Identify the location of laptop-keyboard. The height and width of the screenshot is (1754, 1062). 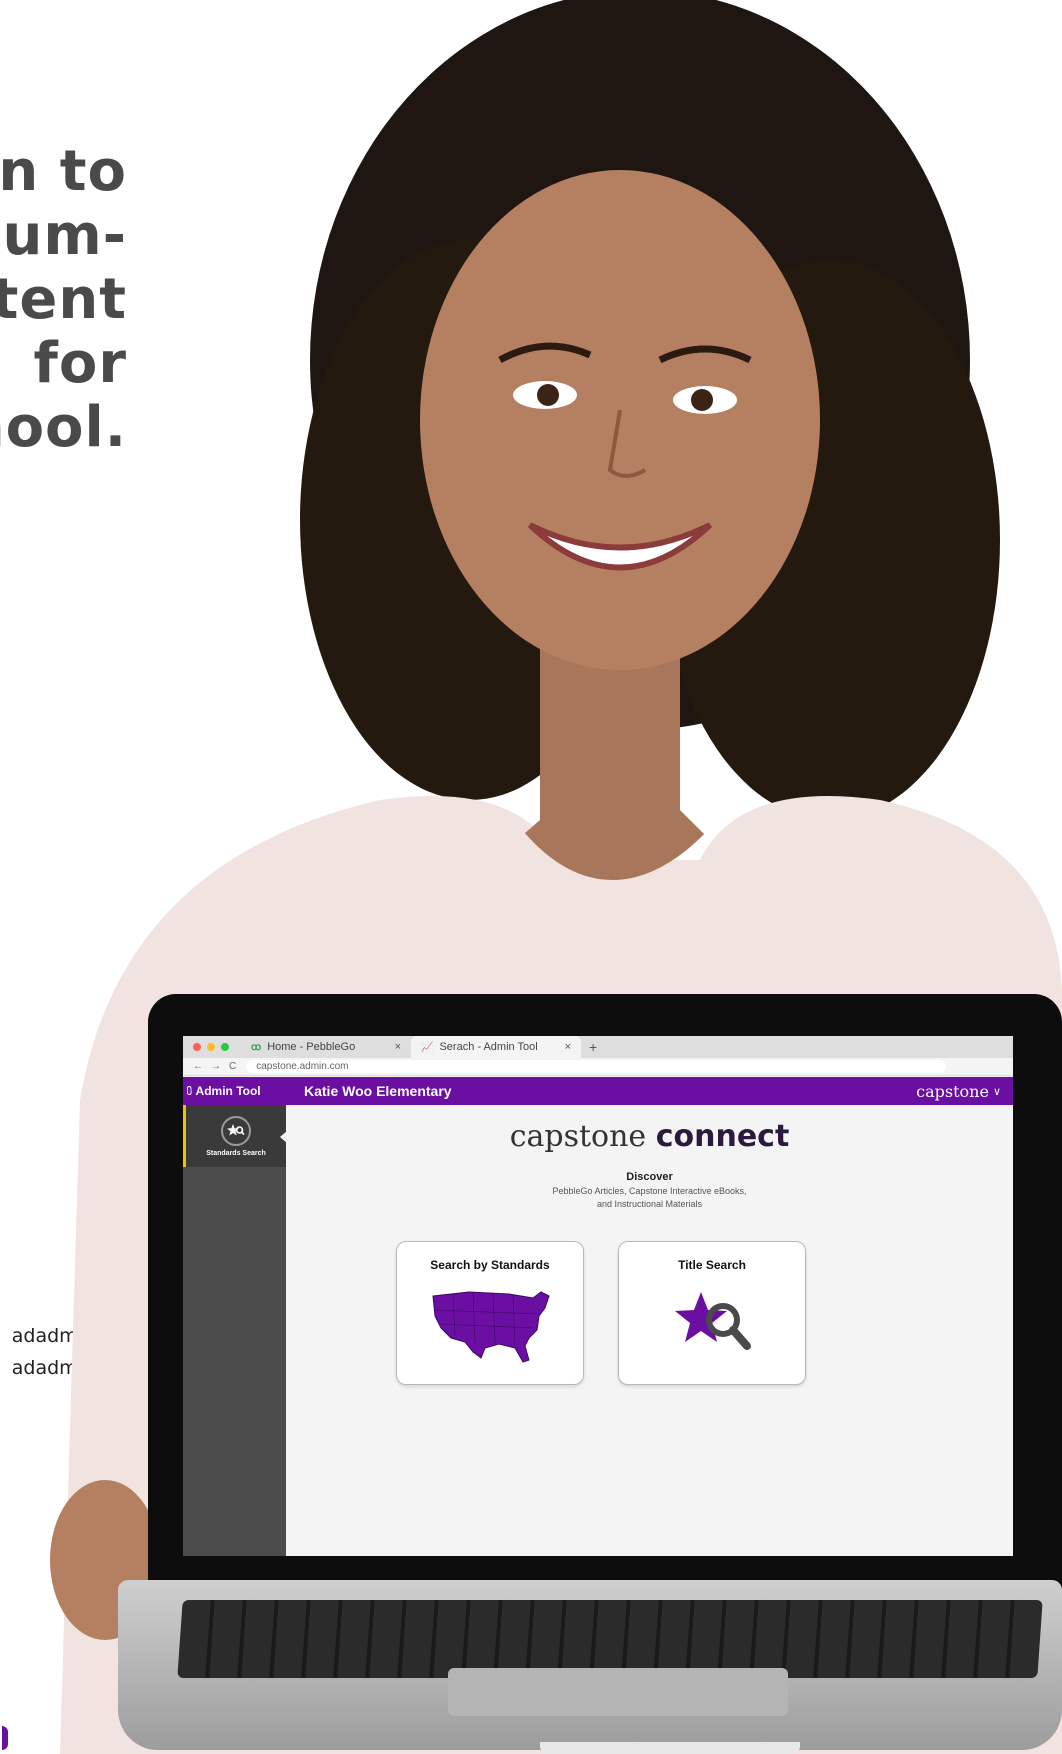
(610, 1639).